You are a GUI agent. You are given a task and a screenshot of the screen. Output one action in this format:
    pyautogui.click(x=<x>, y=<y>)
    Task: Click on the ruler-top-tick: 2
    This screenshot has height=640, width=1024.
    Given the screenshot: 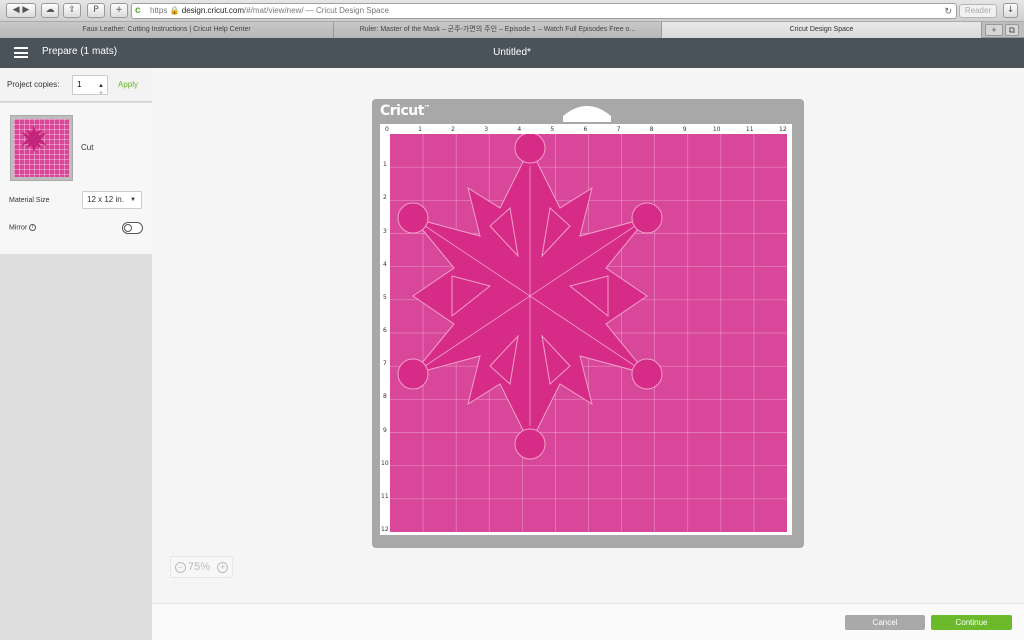 What is the action you would take?
    pyautogui.click(x=453, y=129)
    